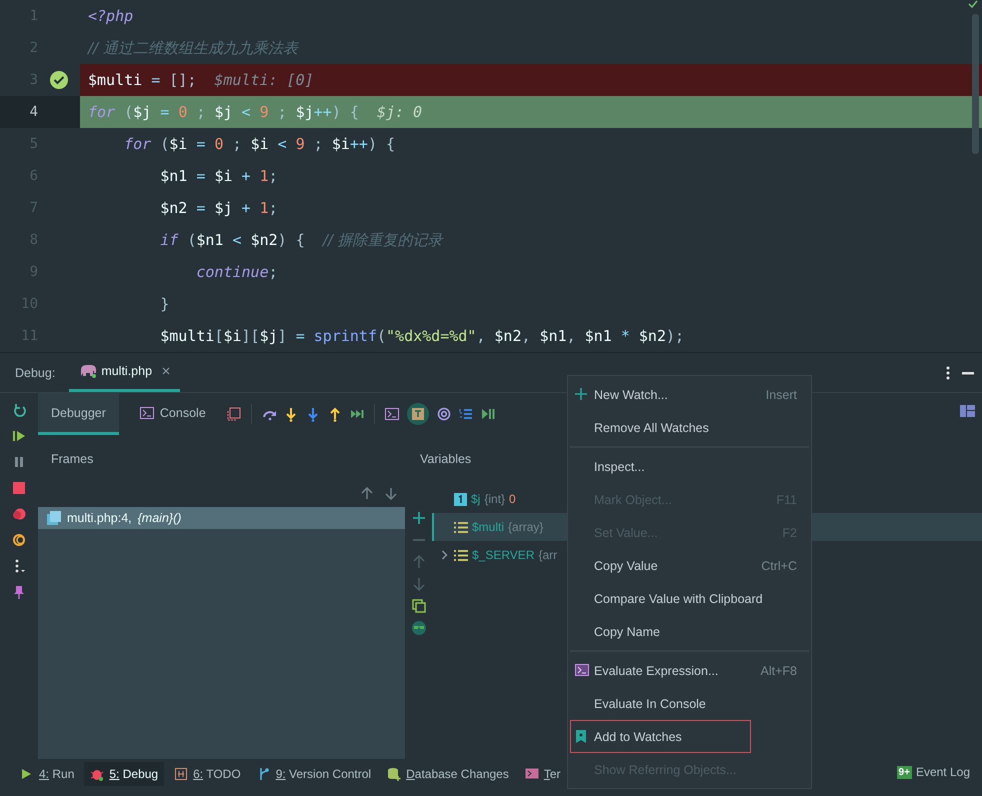  Describe the element at coordinates (399, 112) in the screenshot. I see `inline-value-hint: $j: 0` at that location.